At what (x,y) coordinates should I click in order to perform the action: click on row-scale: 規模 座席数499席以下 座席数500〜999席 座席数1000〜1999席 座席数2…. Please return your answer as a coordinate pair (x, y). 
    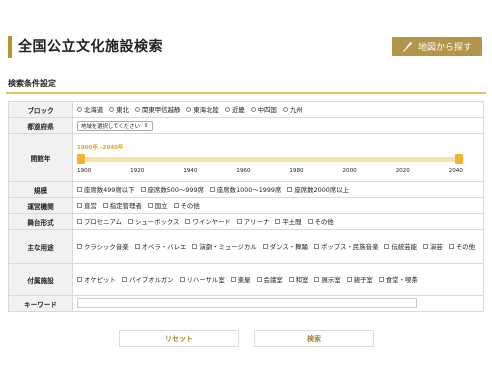
    Looking at the image, I should click on (246, 189).